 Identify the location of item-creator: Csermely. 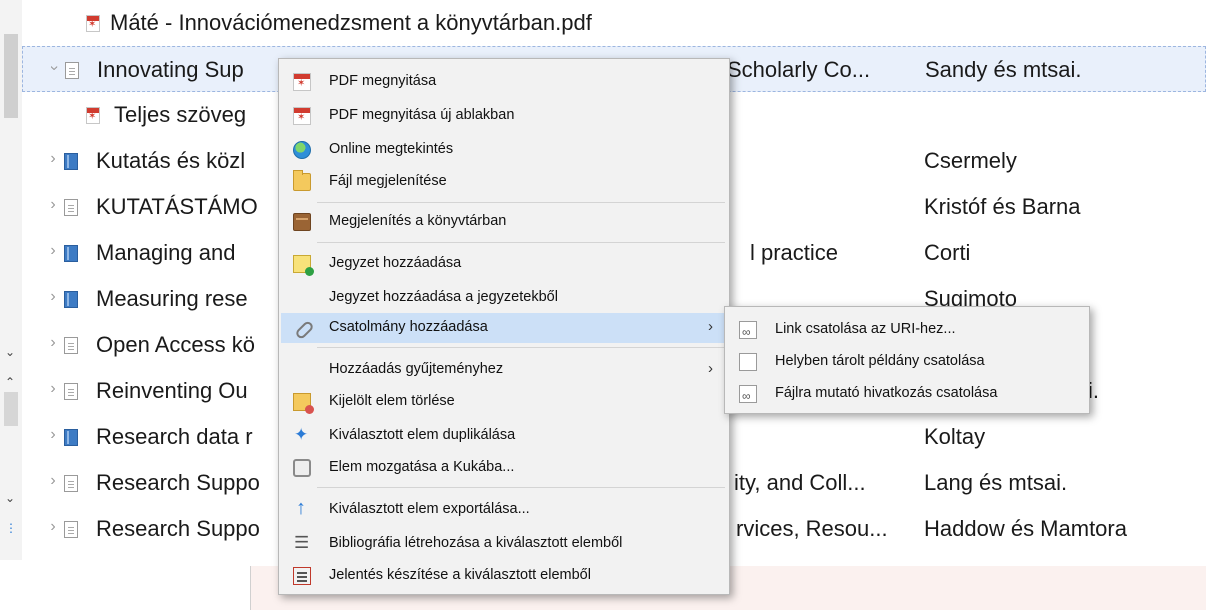
(970, 160).